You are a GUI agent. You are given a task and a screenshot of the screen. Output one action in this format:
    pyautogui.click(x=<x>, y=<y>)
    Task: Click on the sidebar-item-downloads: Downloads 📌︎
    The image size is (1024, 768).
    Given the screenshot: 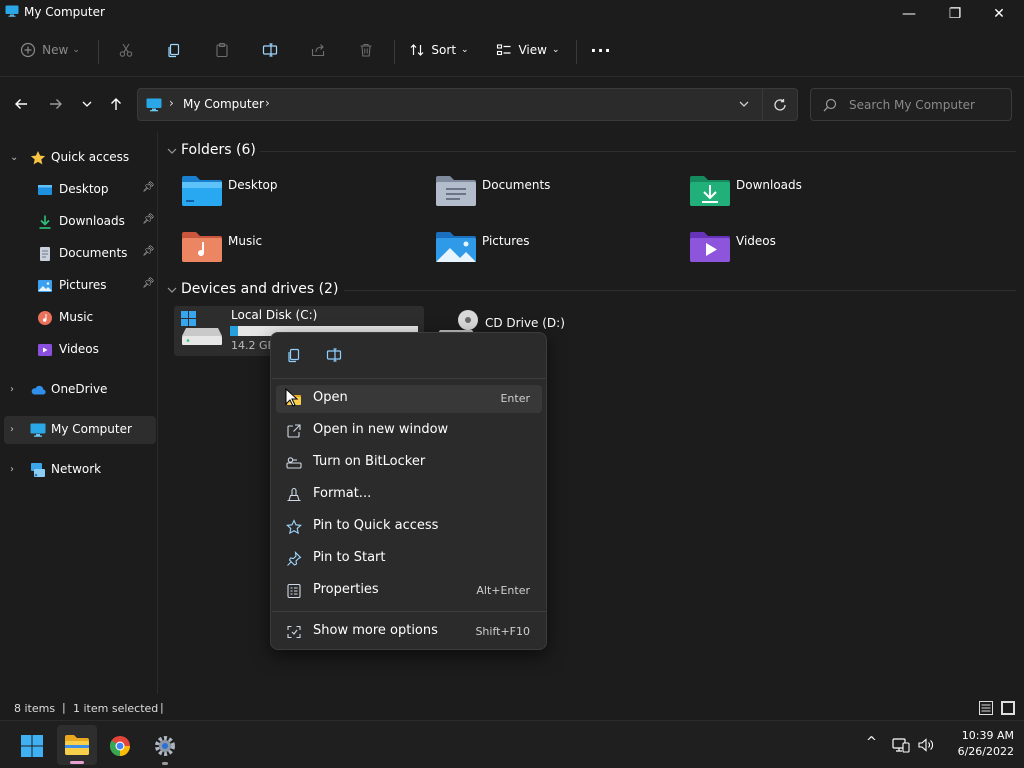 What is the action you would take?
    pyautogui.click(x=80, y=222)
    